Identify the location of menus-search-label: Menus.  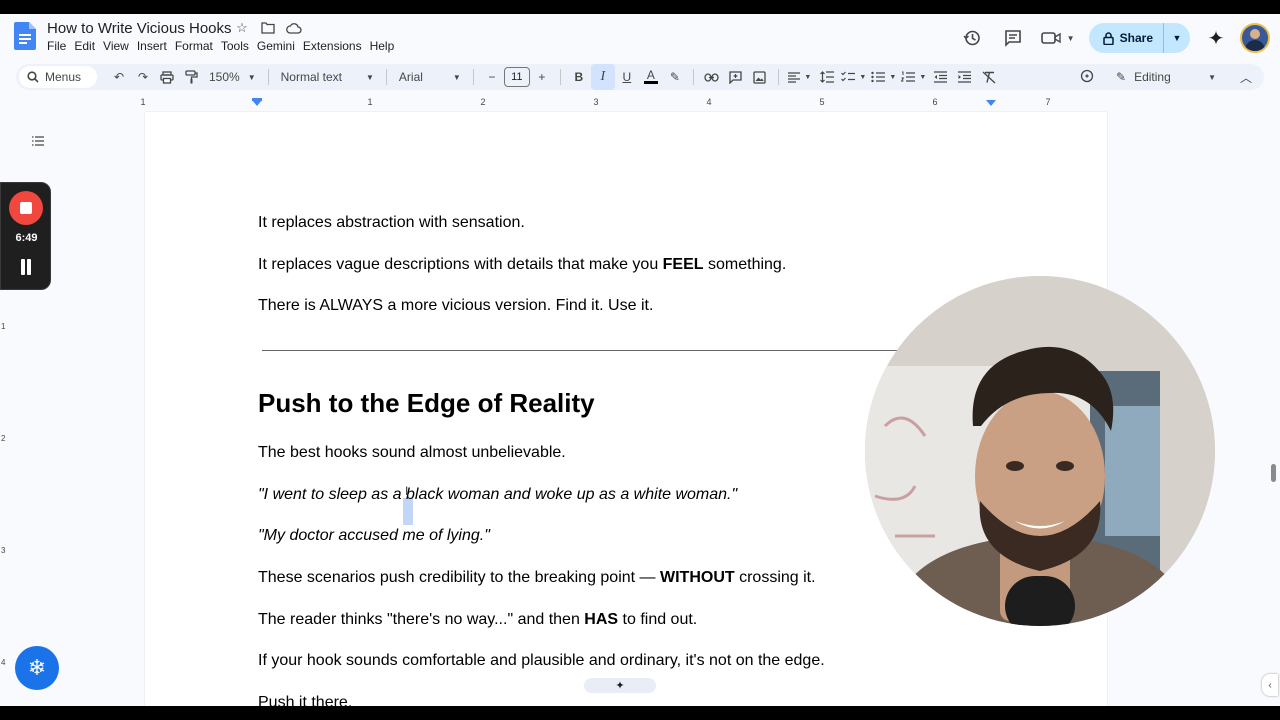
(63, 77).